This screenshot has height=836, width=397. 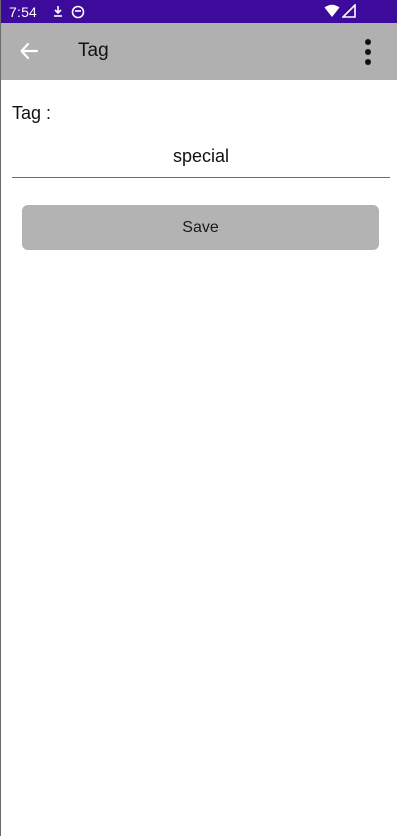 I want to click on more-vert-icon, so click(x=368, y=52).